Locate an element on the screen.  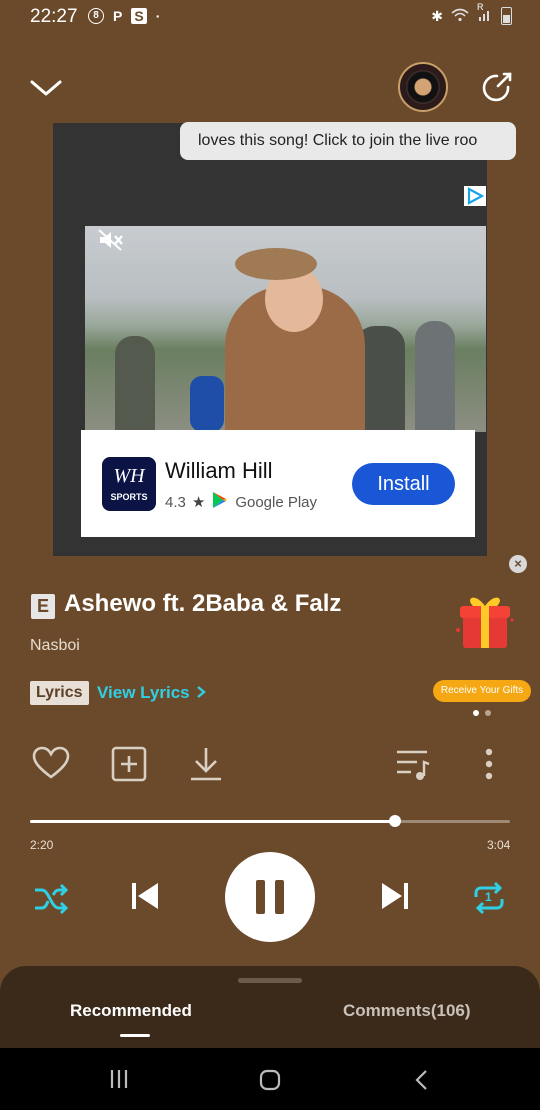
next-icon is located at coordinates (395, 896).